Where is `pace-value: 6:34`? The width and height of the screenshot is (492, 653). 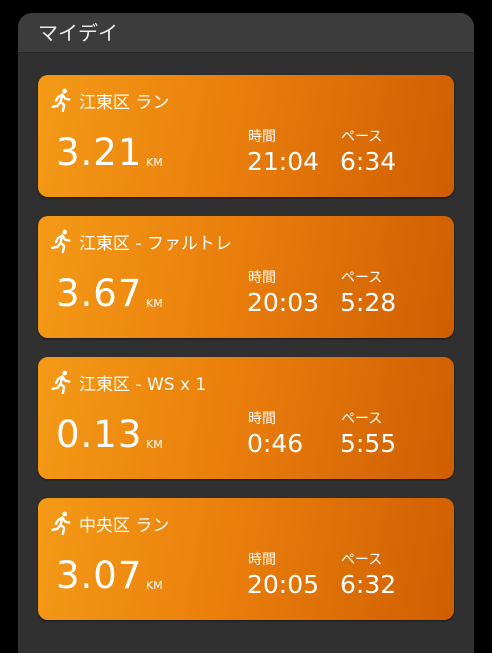 pace-value: 6:34 is located at coordinates (368, 161).